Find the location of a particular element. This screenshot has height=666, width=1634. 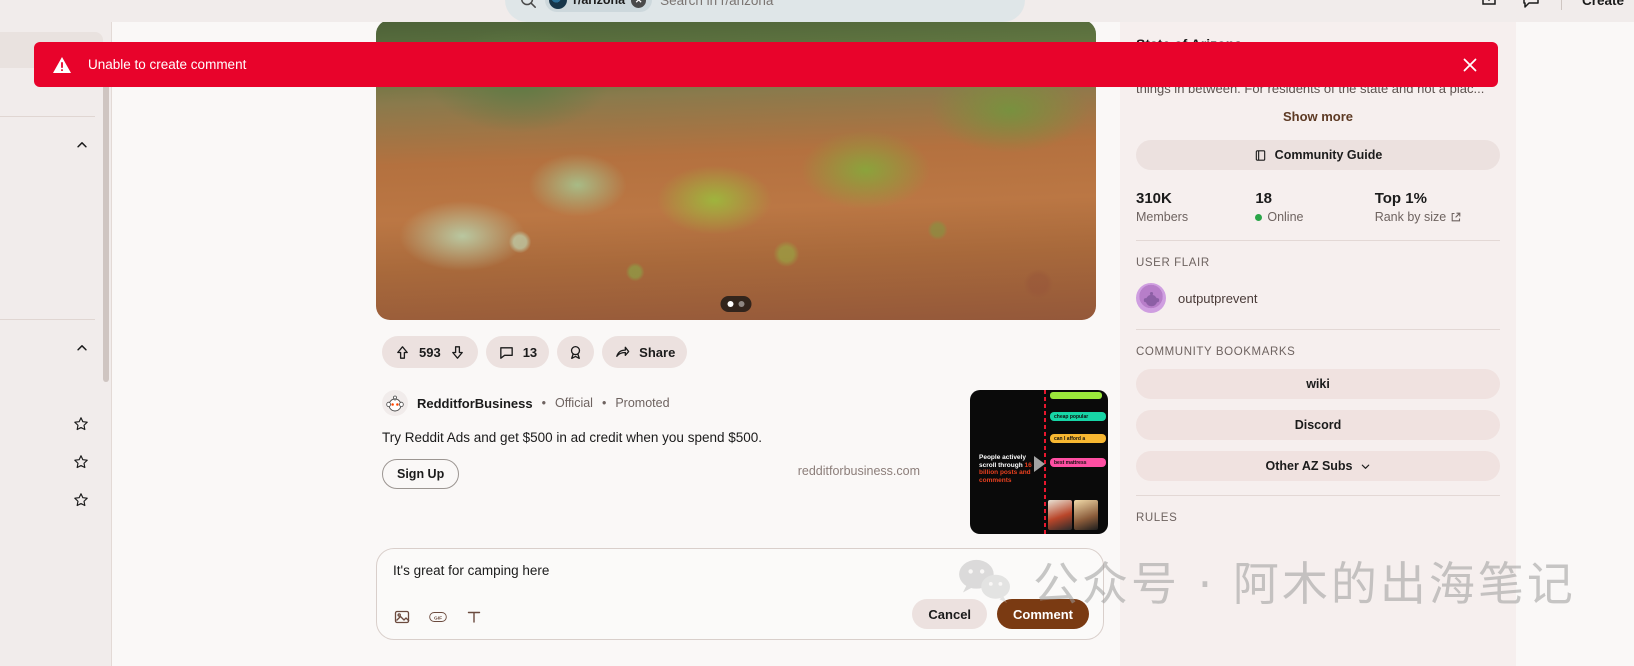

promoted-author: RedditforBusiness is located at coordinates (475, 403).